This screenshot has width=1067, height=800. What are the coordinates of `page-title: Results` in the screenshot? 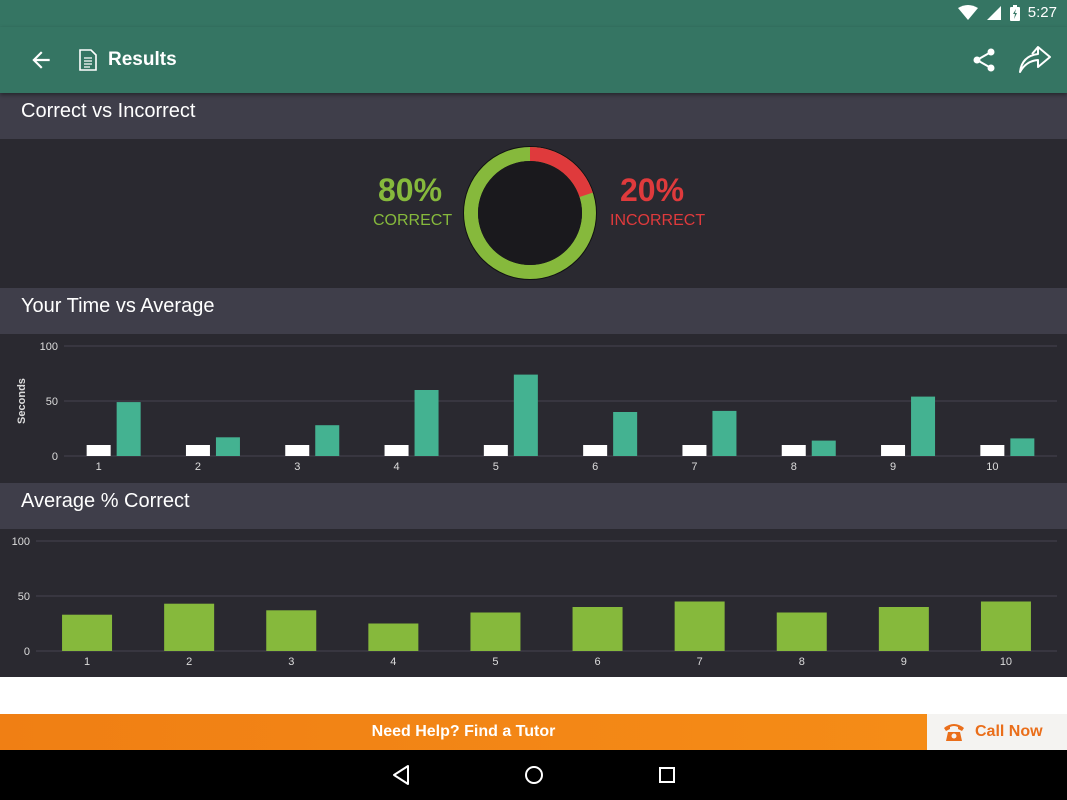 It's located at (142, 59).